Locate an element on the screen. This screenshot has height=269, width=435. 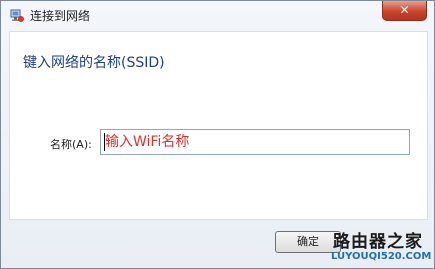
watermark-logo: 路由器之家 LUYOUQI520.COM is located at coordinates (382, 246).